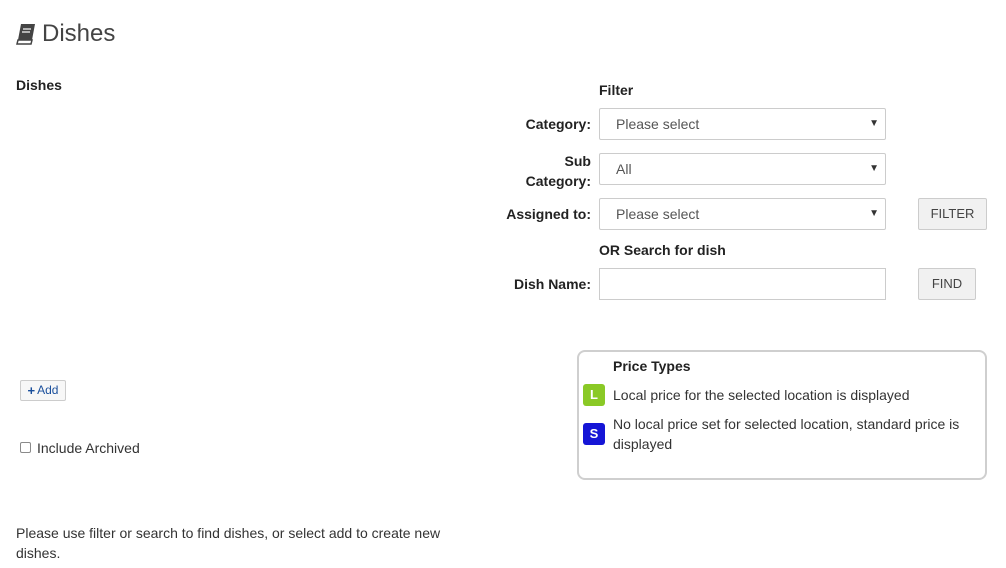  Describe the element at coordinates (79, 33) in the screenshot. I see `page-title-text: Dishes` at that location.